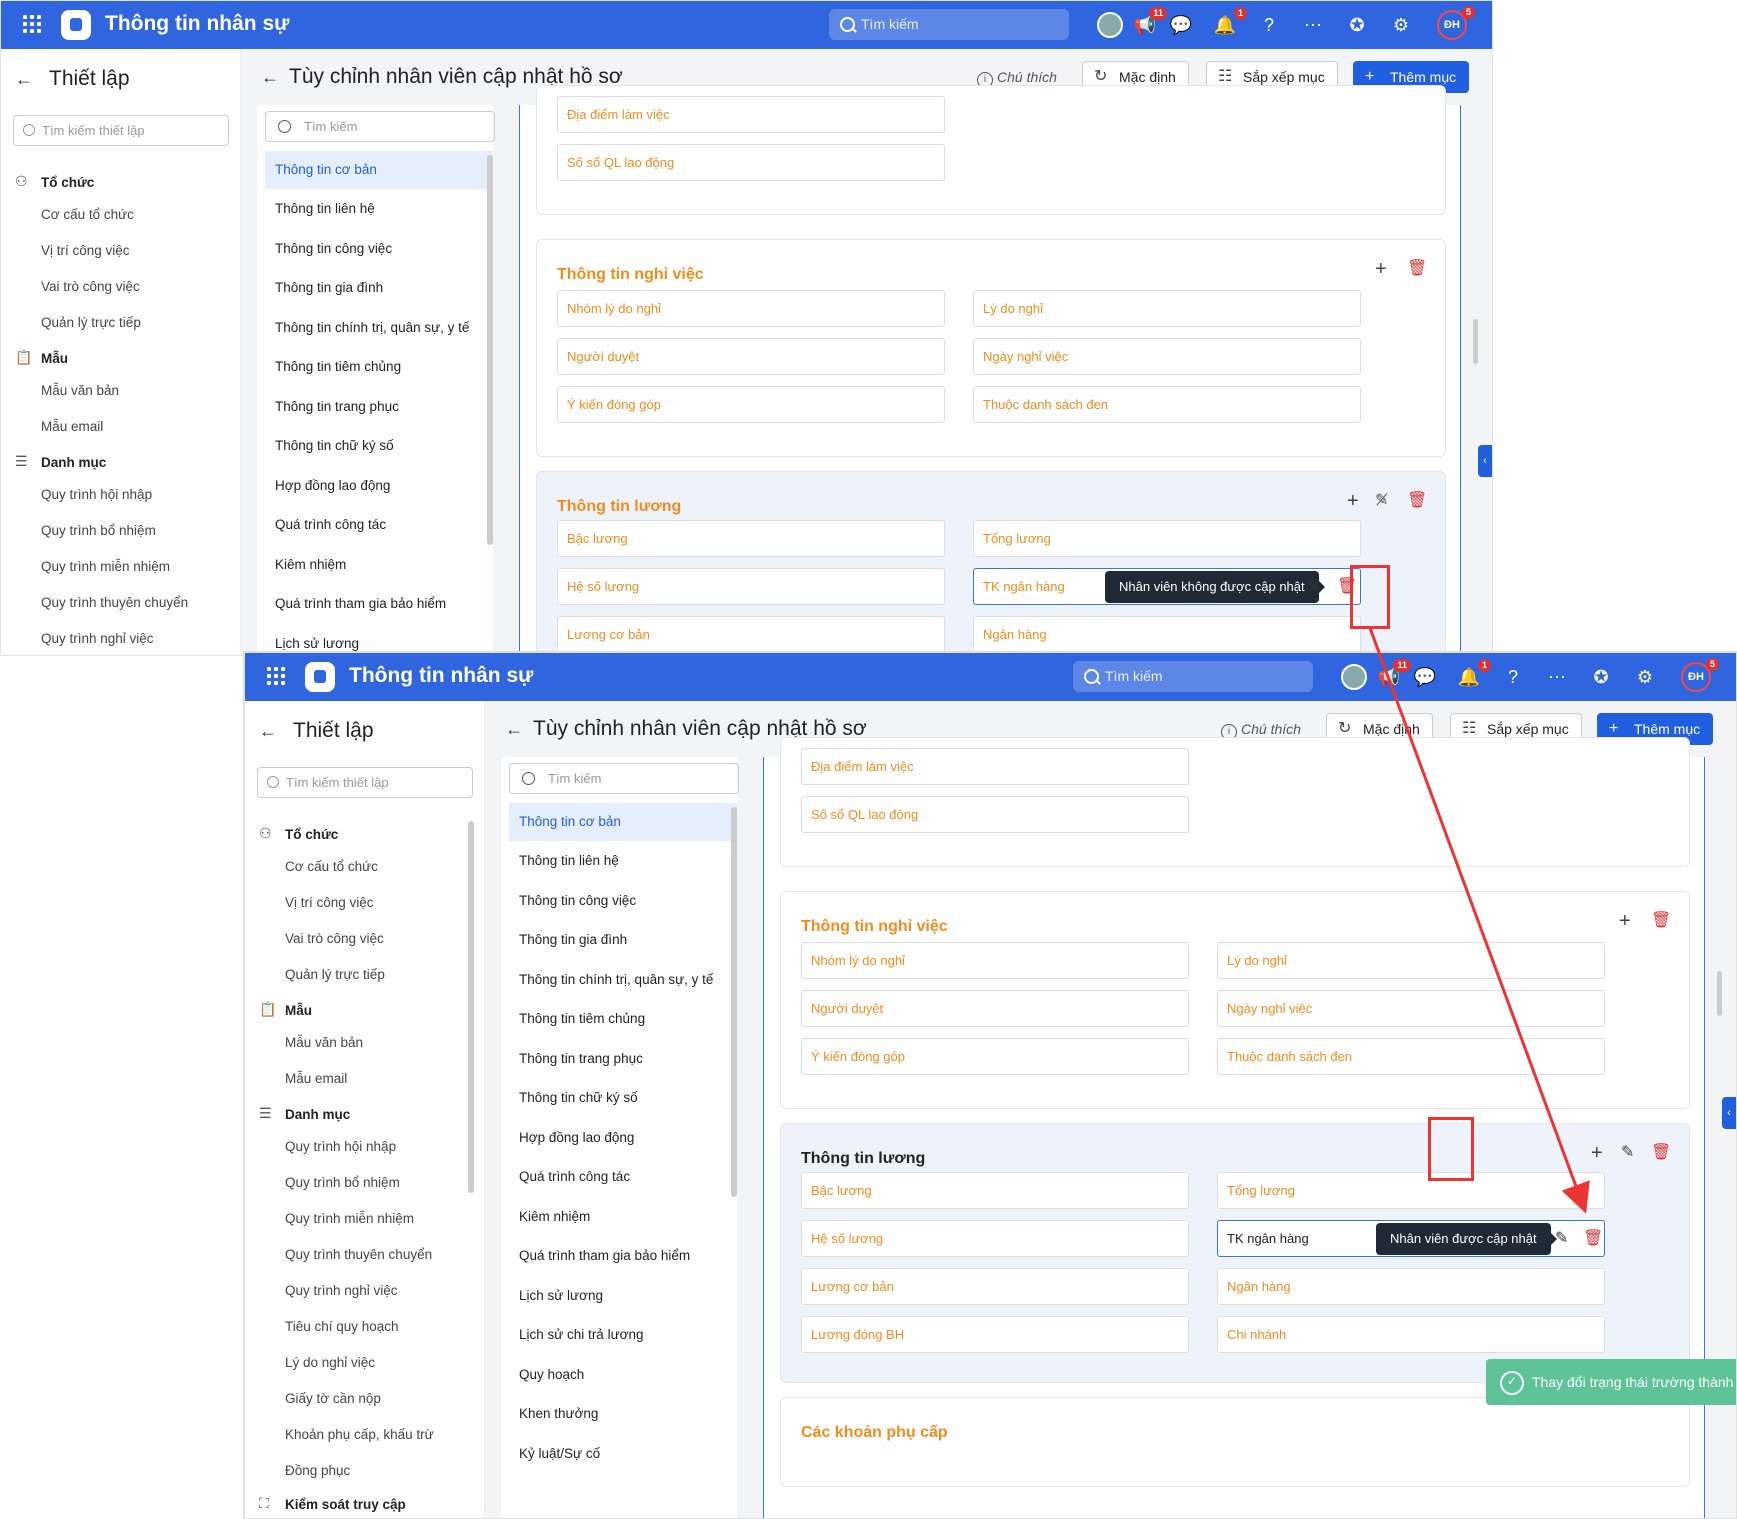 Image resolution: width=1737 pixels, height=1519 pixels. What do you see at coordinates (751, 114) in the screenshot?
I see `field: Địa điểm làm việc` at bounding box center [751, 114].